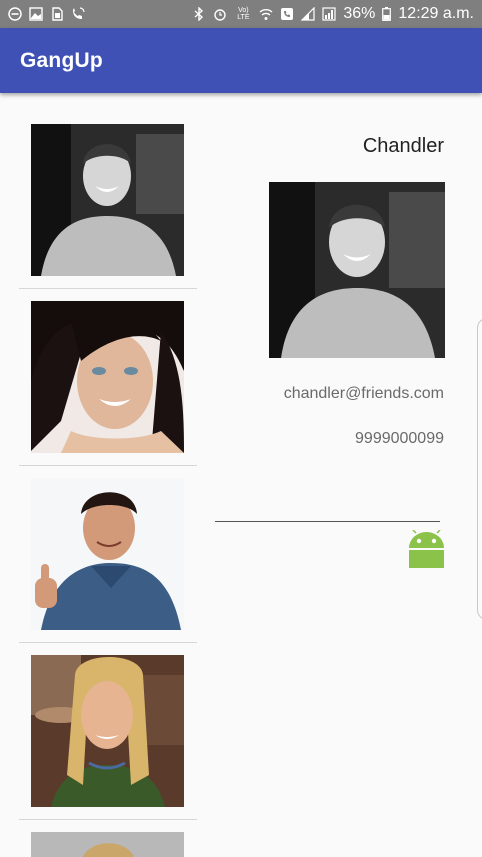 The height and width of the screenshot is (857, 482). I want to click on contact-name: Chandler, so click(403, 146).